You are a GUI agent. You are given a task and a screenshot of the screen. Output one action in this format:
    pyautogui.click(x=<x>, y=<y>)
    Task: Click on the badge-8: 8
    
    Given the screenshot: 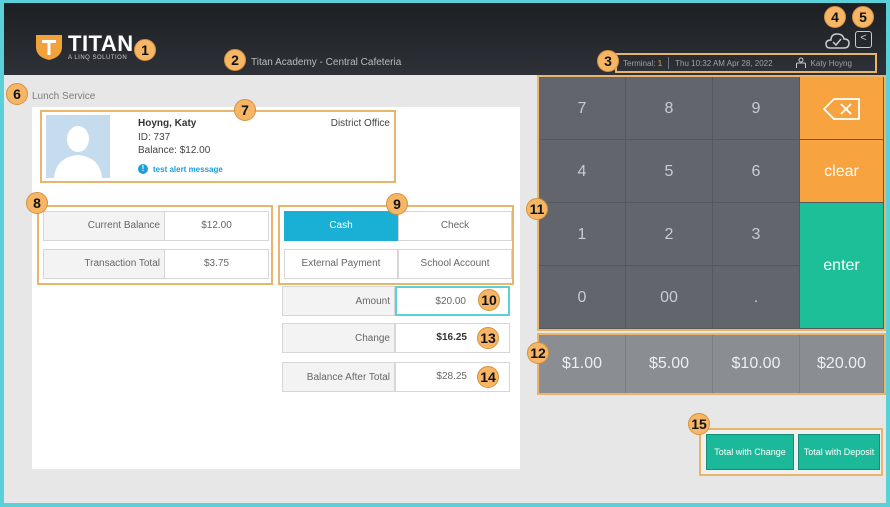 What is the action you would take?
    pyautogui.click(x=37, y=203)
    